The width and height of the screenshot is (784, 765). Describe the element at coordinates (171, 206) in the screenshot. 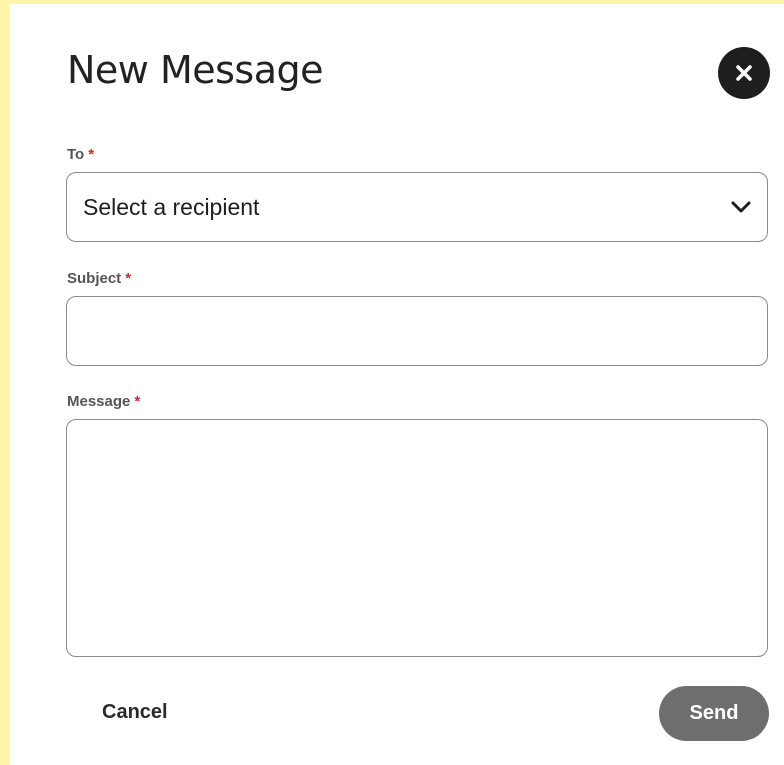

I see `recipient-select-value: Select a recipient` at that location.